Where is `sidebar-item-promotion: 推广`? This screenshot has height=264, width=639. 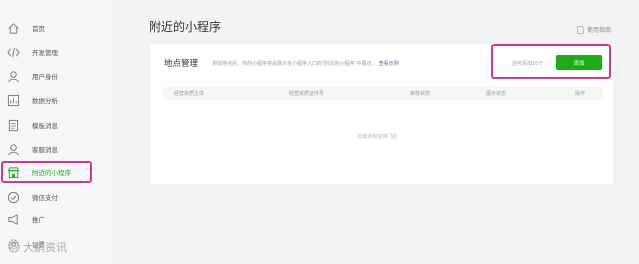
sidebar-item-promotion: 推广 is located at coordinates (56, 219).